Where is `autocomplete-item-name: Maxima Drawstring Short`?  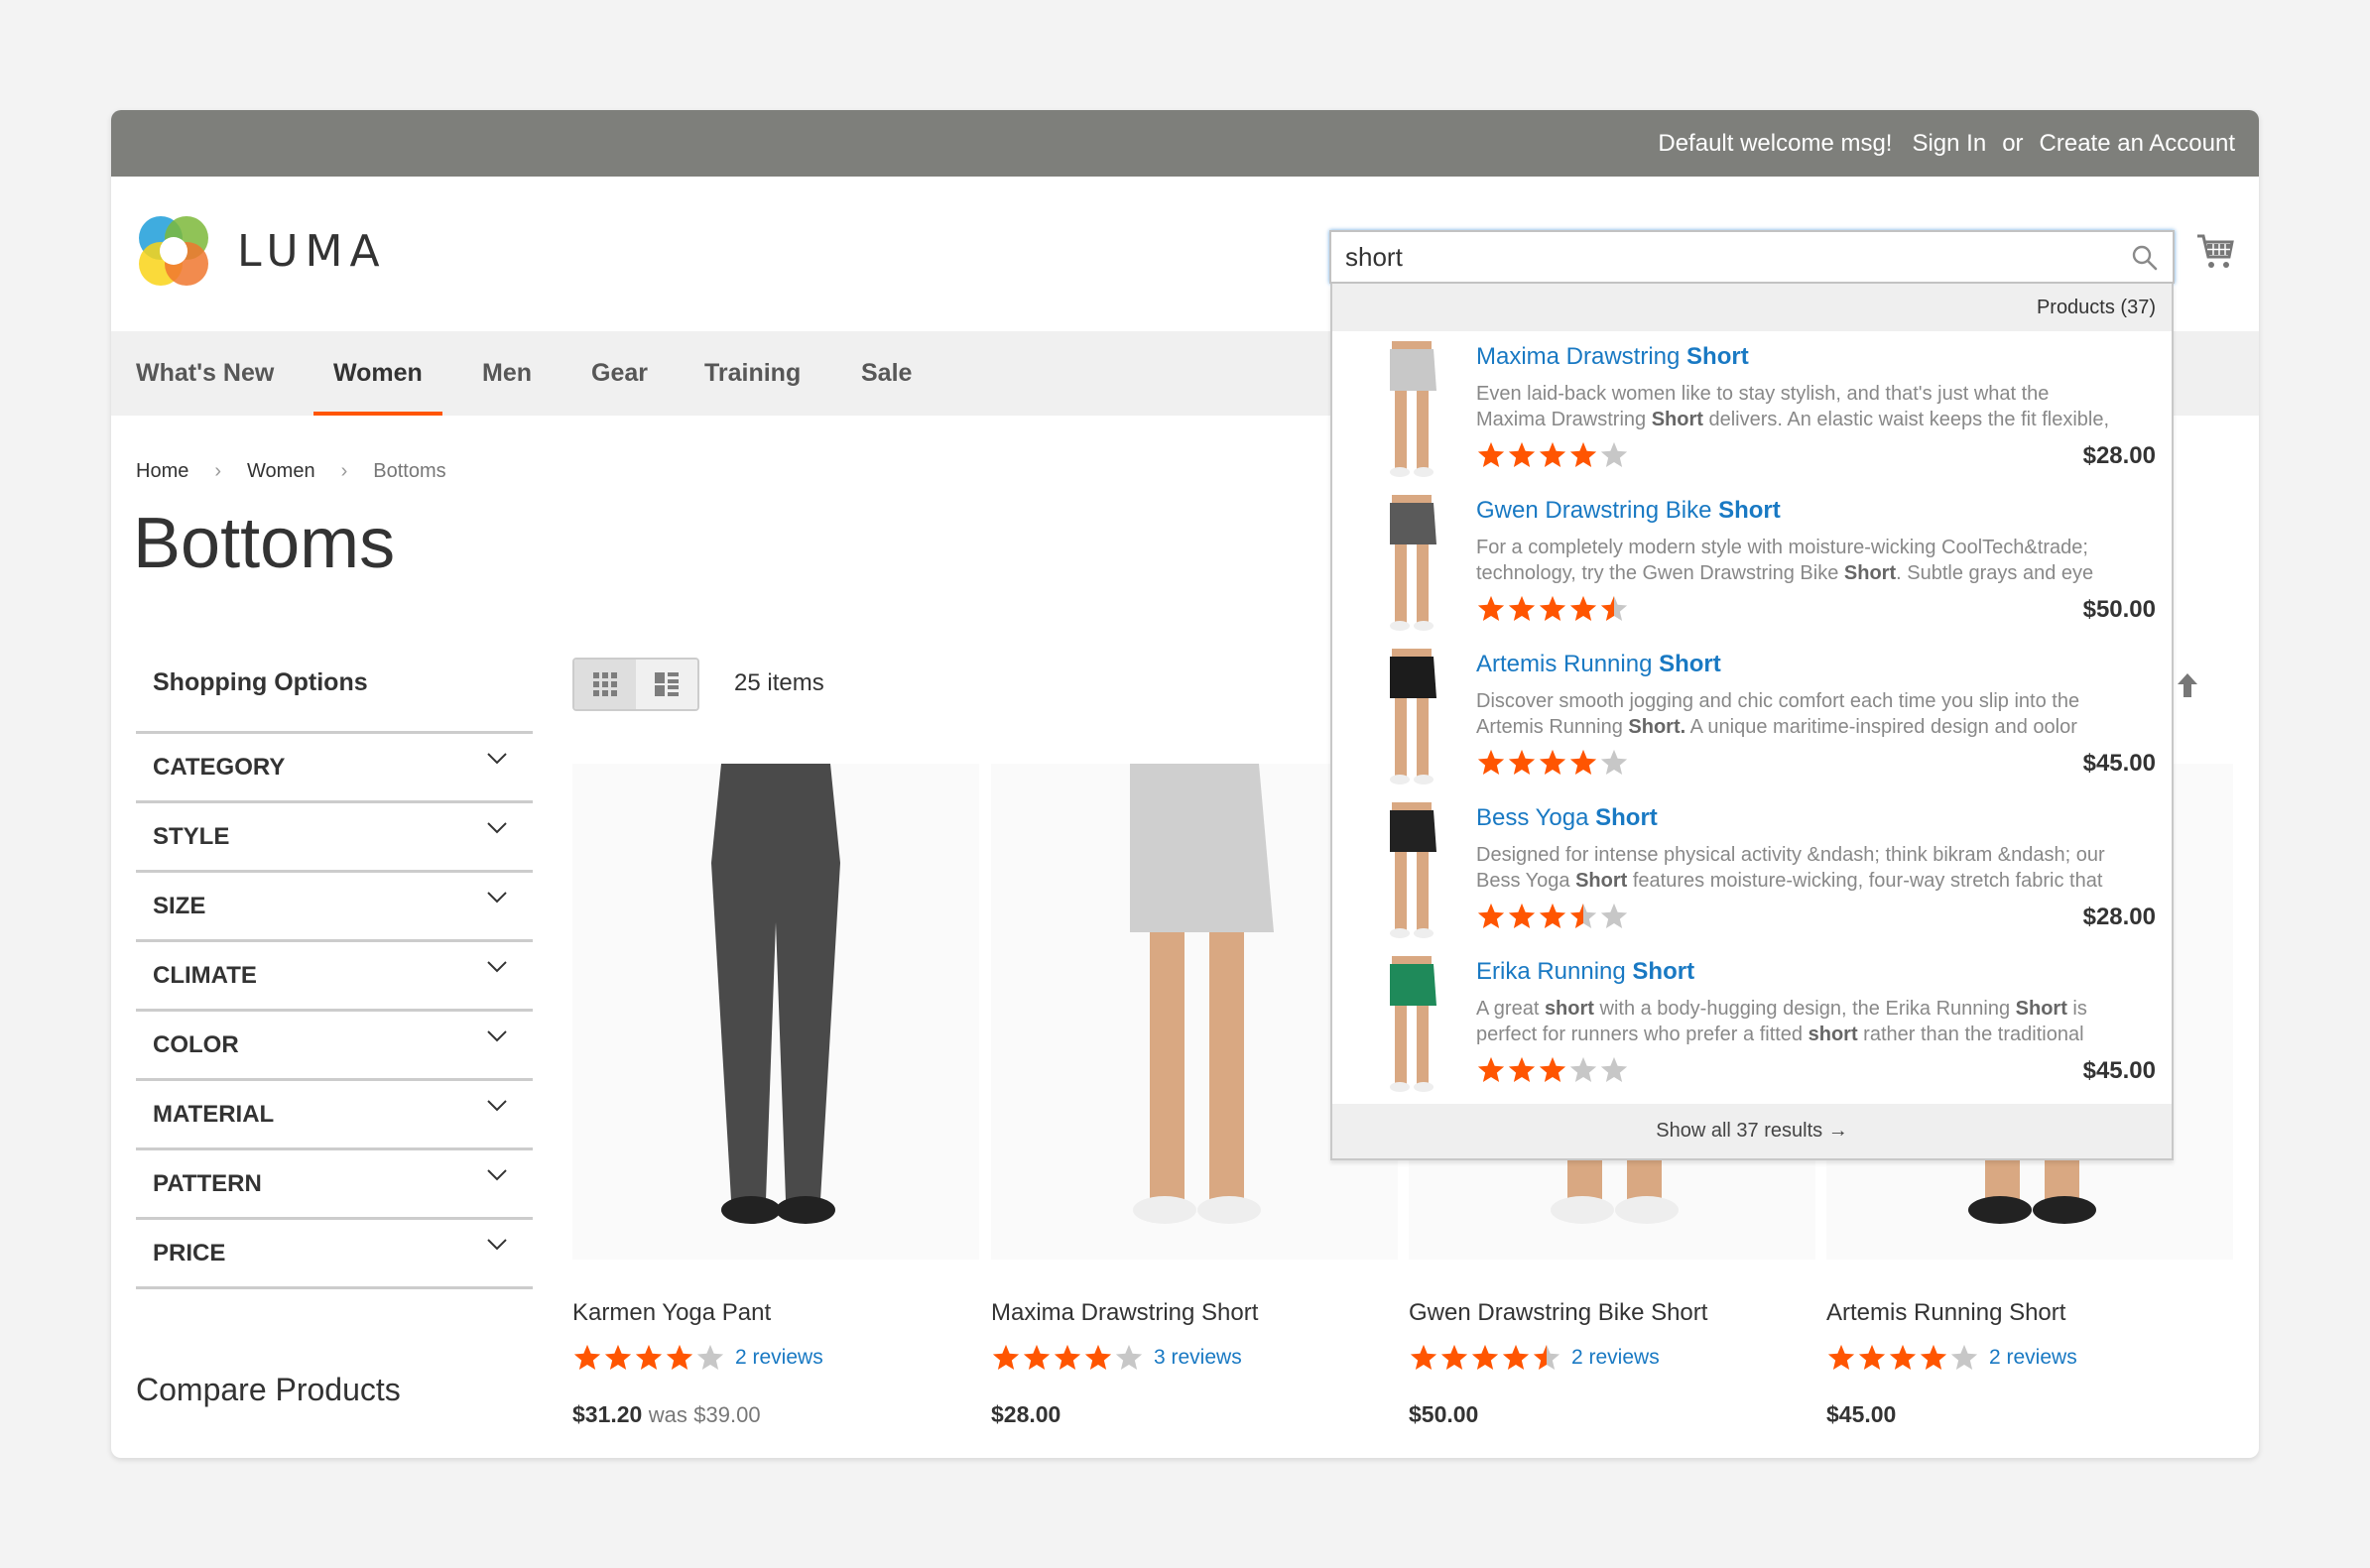
autocomplete-item-name: Maxima Drawstring Short is located at coordinates (1612, 357).